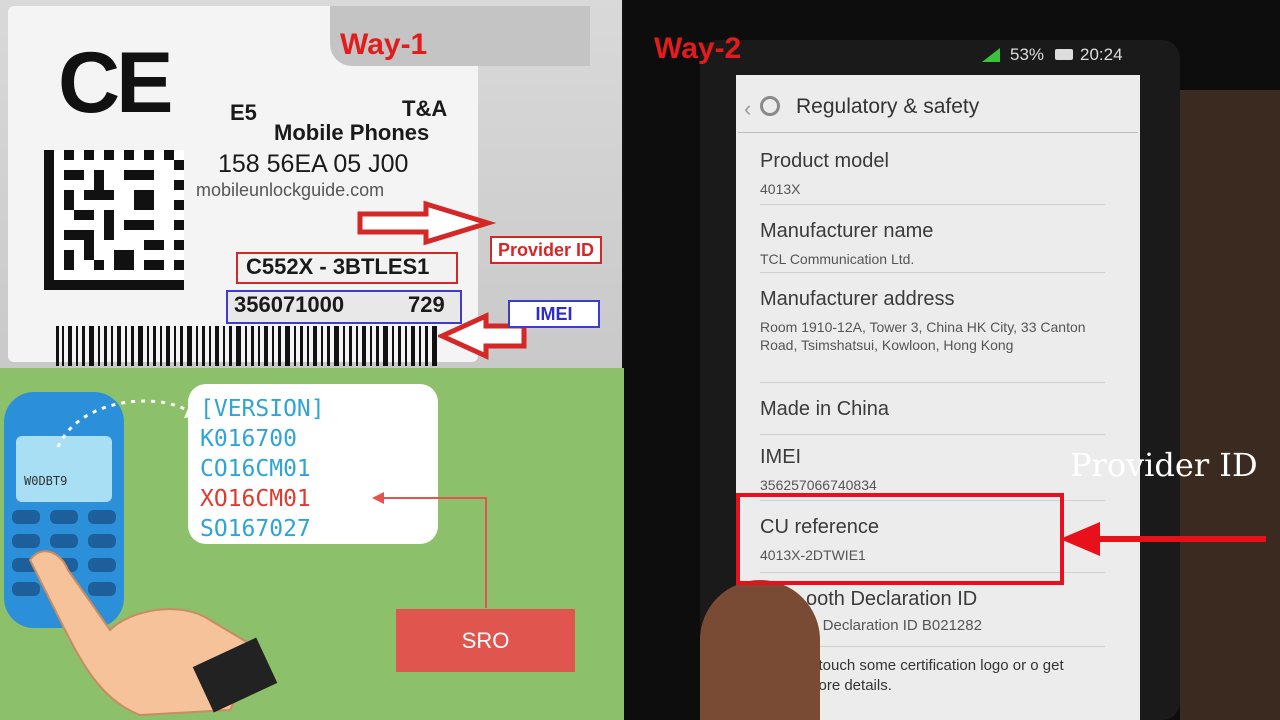 The height and width of the screenshot is (720, 1280). I want to click on item-value: th Declaration ID B021282, so click(894, 625).